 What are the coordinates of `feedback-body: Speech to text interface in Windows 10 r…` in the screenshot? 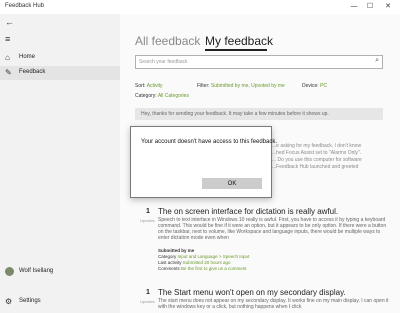 It's located at (272, 229).